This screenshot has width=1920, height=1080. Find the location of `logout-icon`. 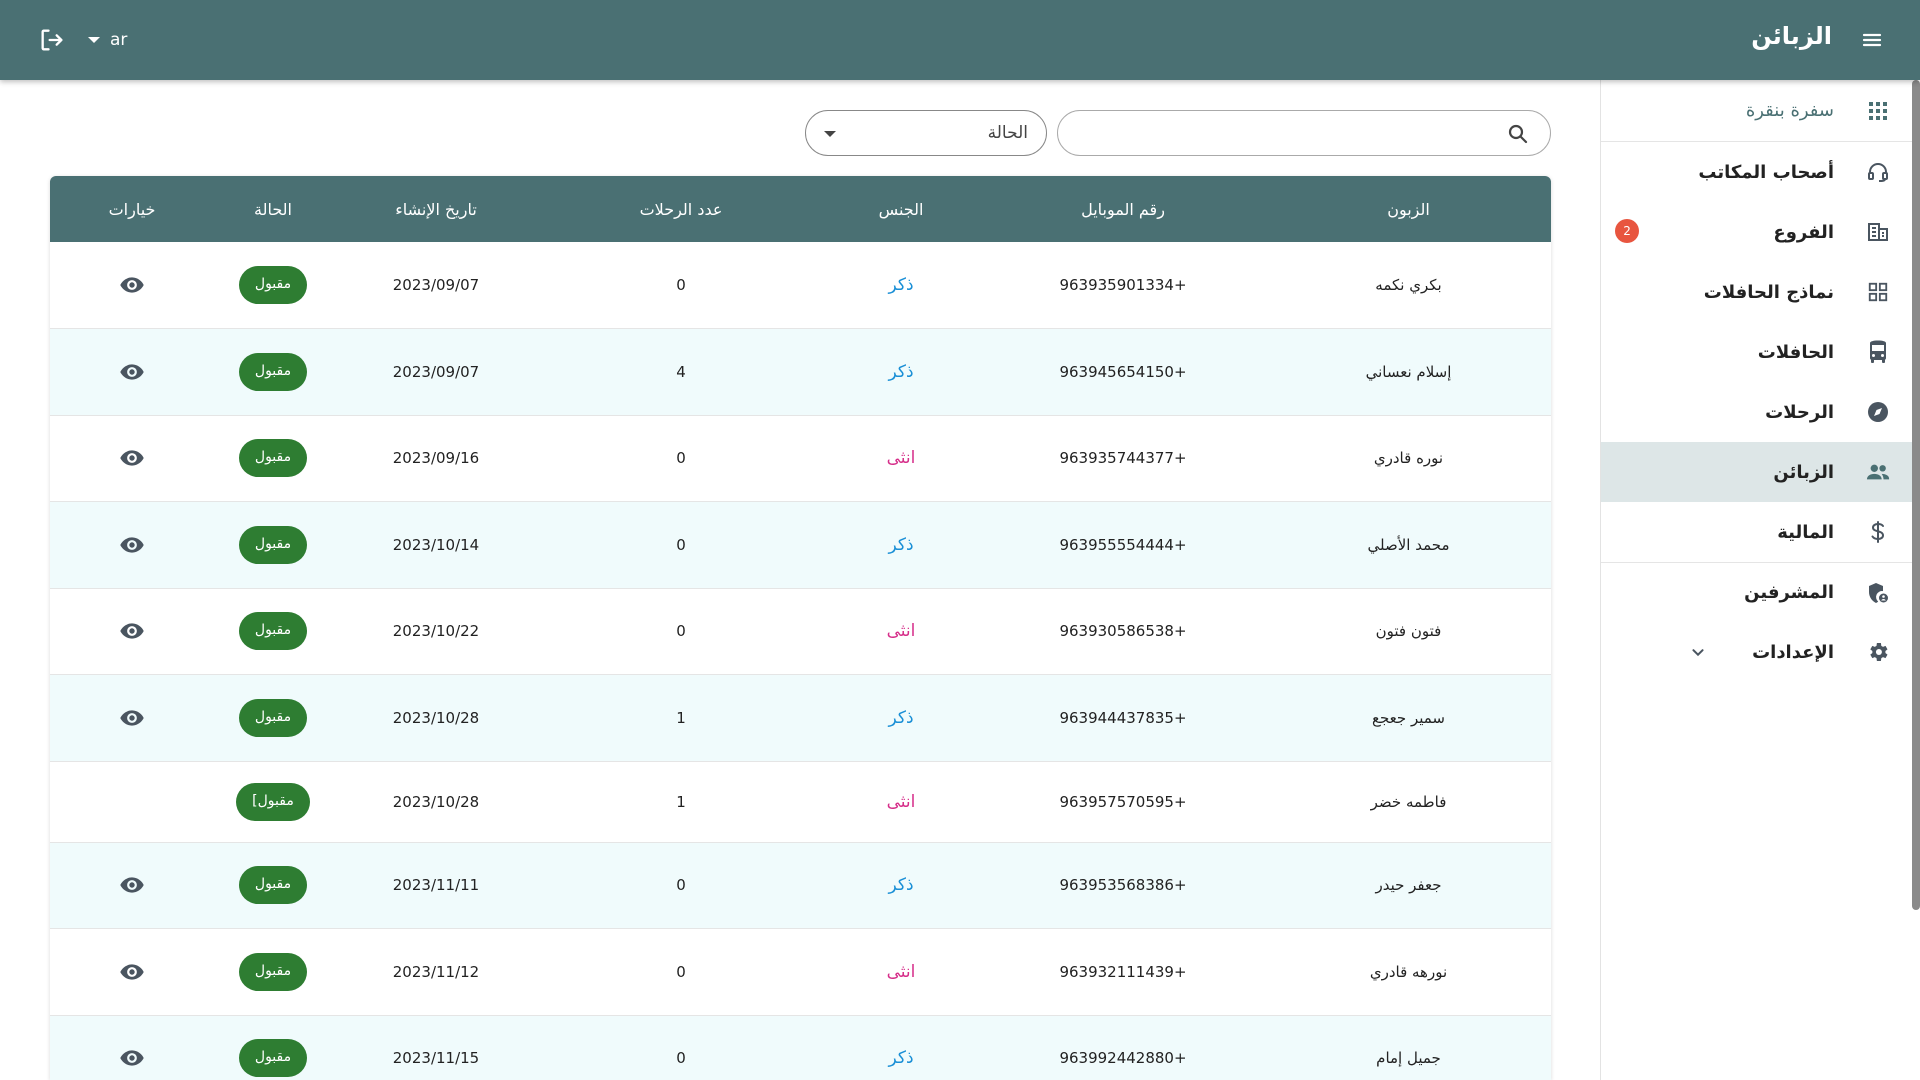

logout-icon is located at coordinates (52, 40).